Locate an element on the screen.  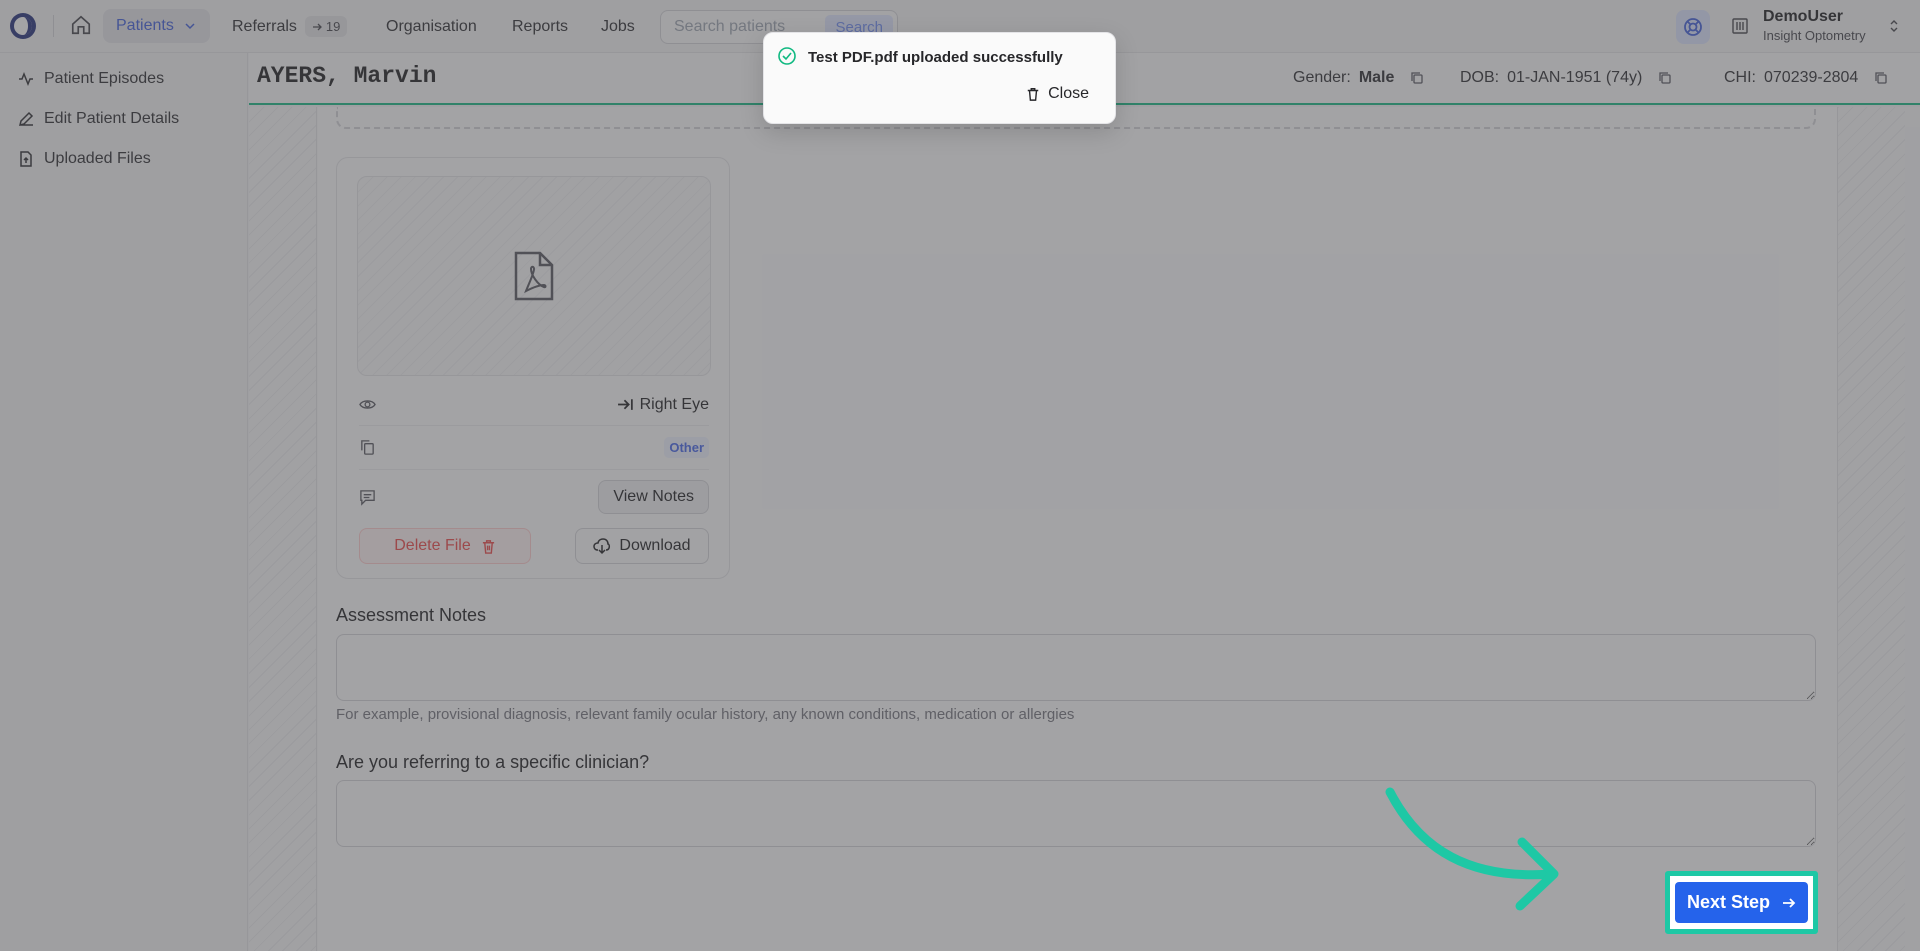
file-preview is located at coordinates (534, 276).